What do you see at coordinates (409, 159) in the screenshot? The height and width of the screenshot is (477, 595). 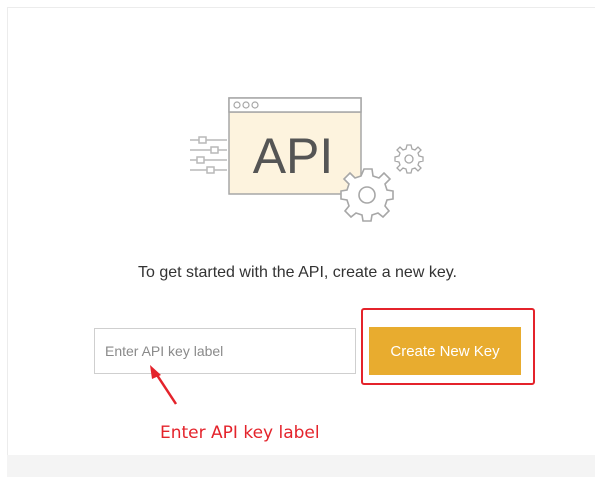 I see `small-gear-icon` at bounding box center [409, 159].